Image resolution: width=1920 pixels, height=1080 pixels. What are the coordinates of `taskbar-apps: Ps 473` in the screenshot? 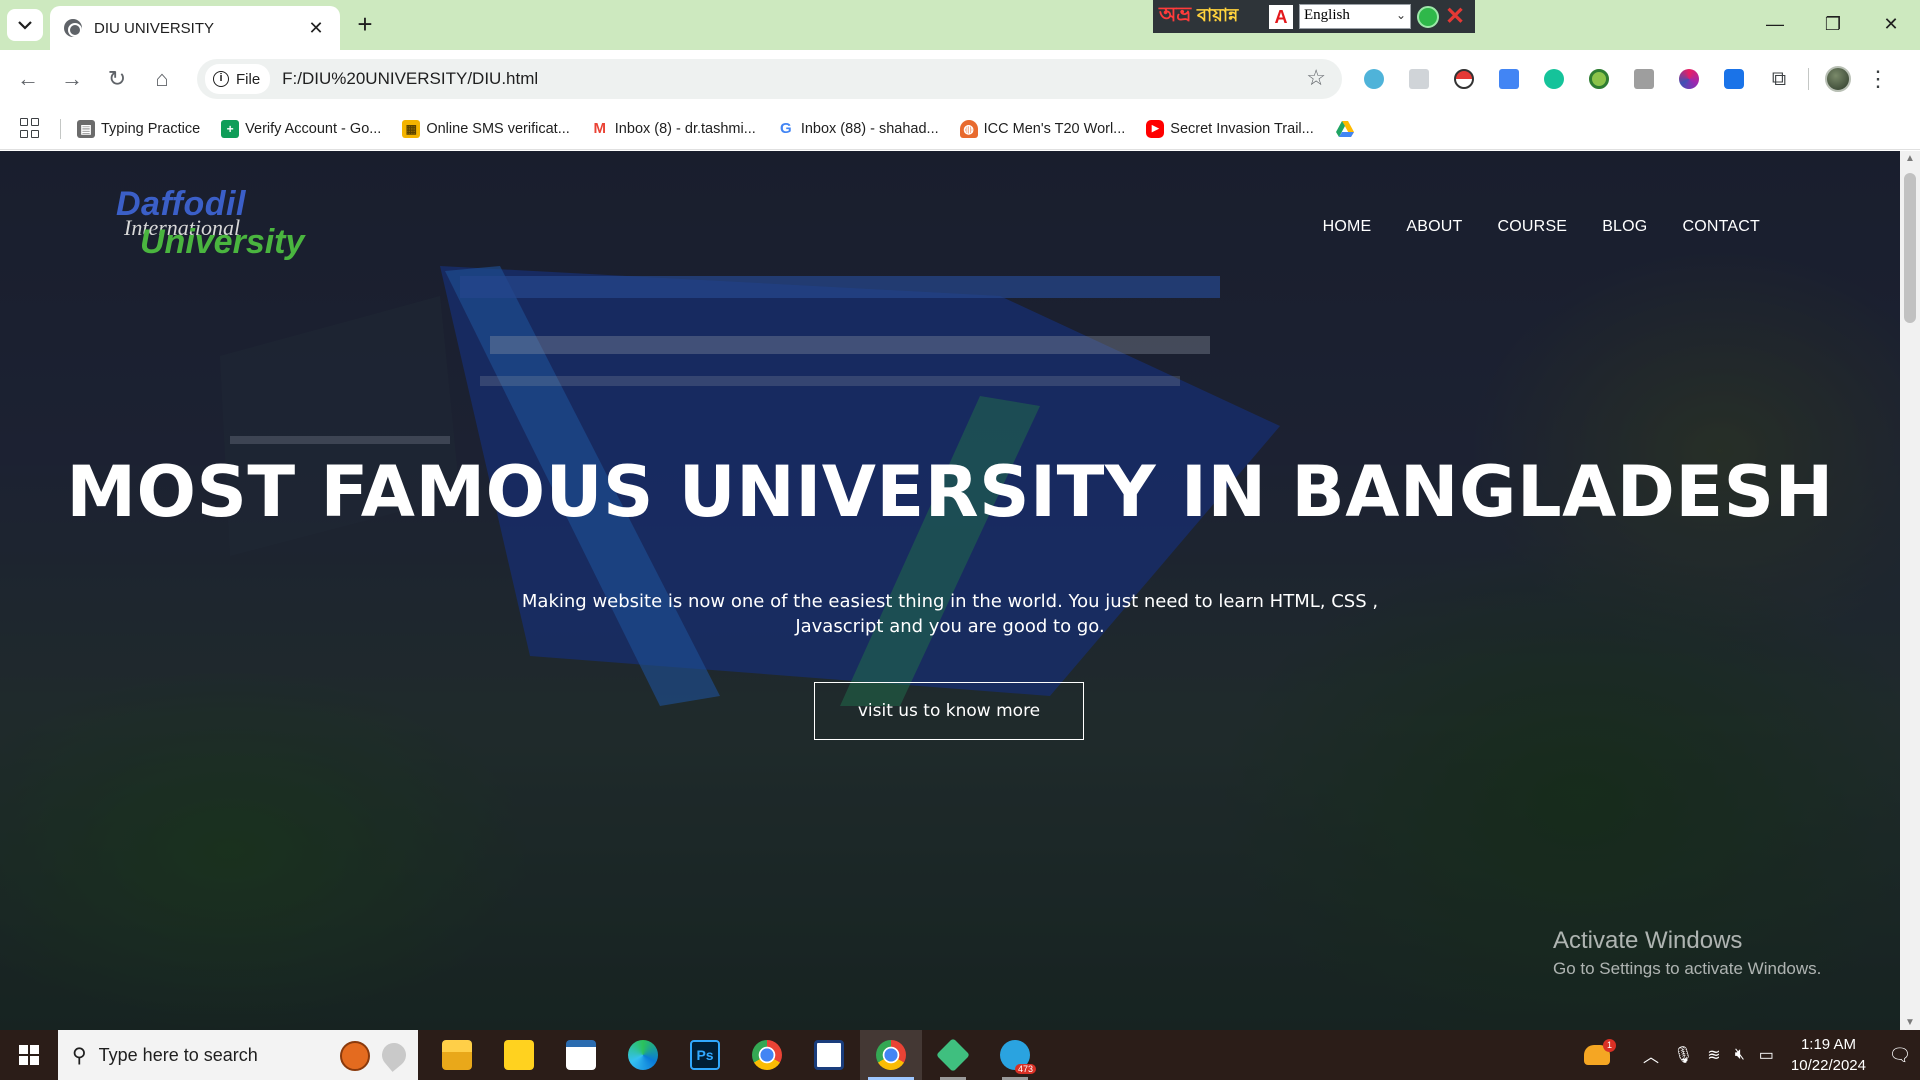 It's located at (736, 1055).